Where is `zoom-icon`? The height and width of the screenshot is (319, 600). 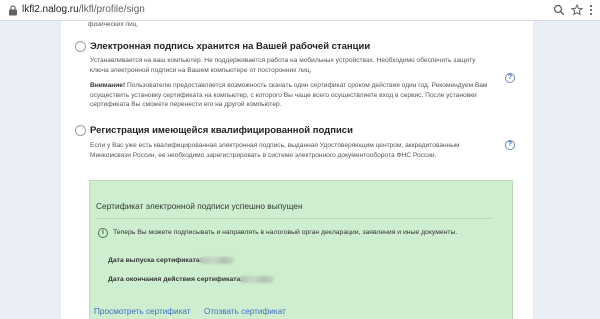 zoom-icon is located at coordinates (559, 10).